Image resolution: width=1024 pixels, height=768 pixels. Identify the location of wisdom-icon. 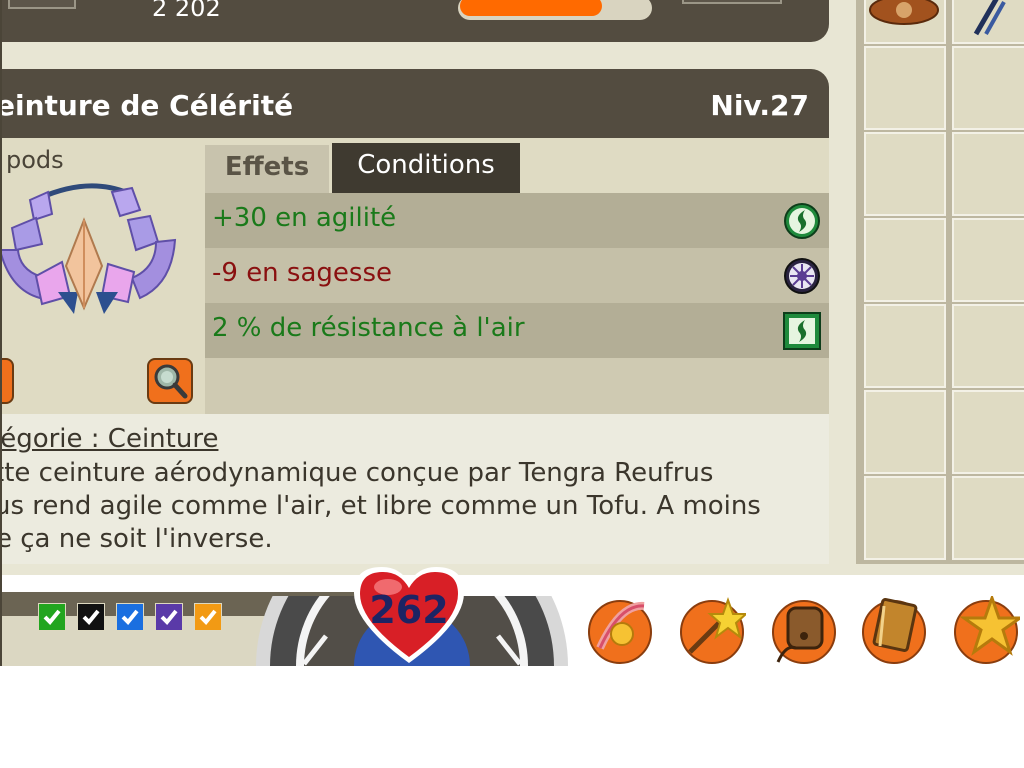
(802, 276).